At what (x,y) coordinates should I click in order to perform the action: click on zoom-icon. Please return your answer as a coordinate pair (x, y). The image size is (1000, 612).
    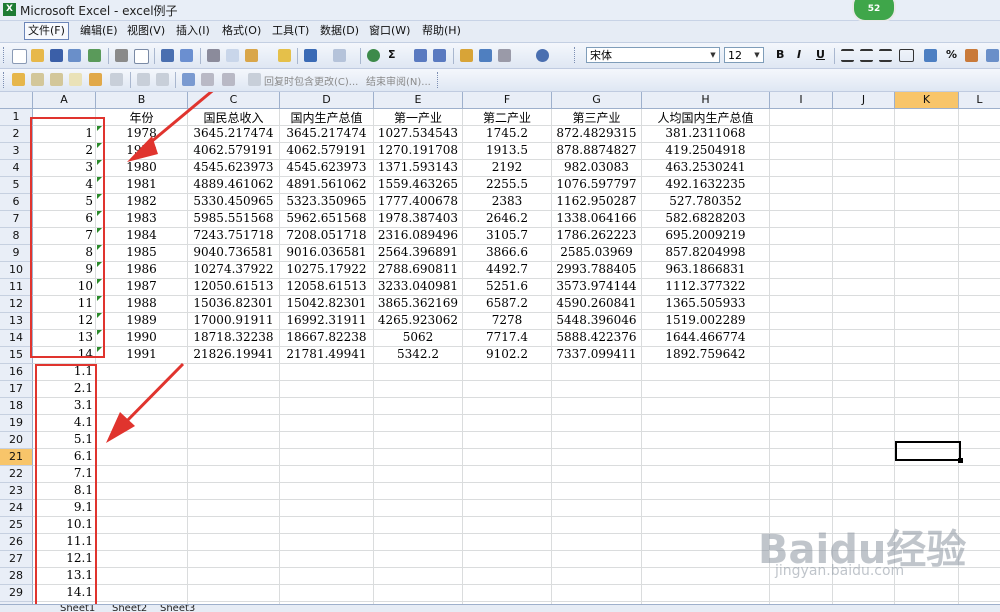
    Looking at the image, I should click on (504, 55).